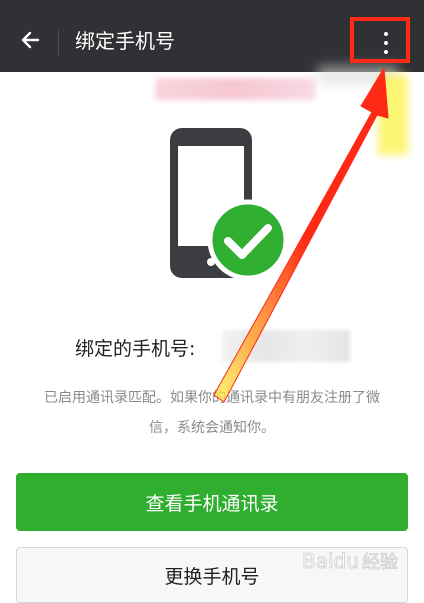  What do you see at coordinates (135, 349) in the screenshot?
I see `bound-phone-label: 绑定的手机号:` at bounding box center [135, 349].